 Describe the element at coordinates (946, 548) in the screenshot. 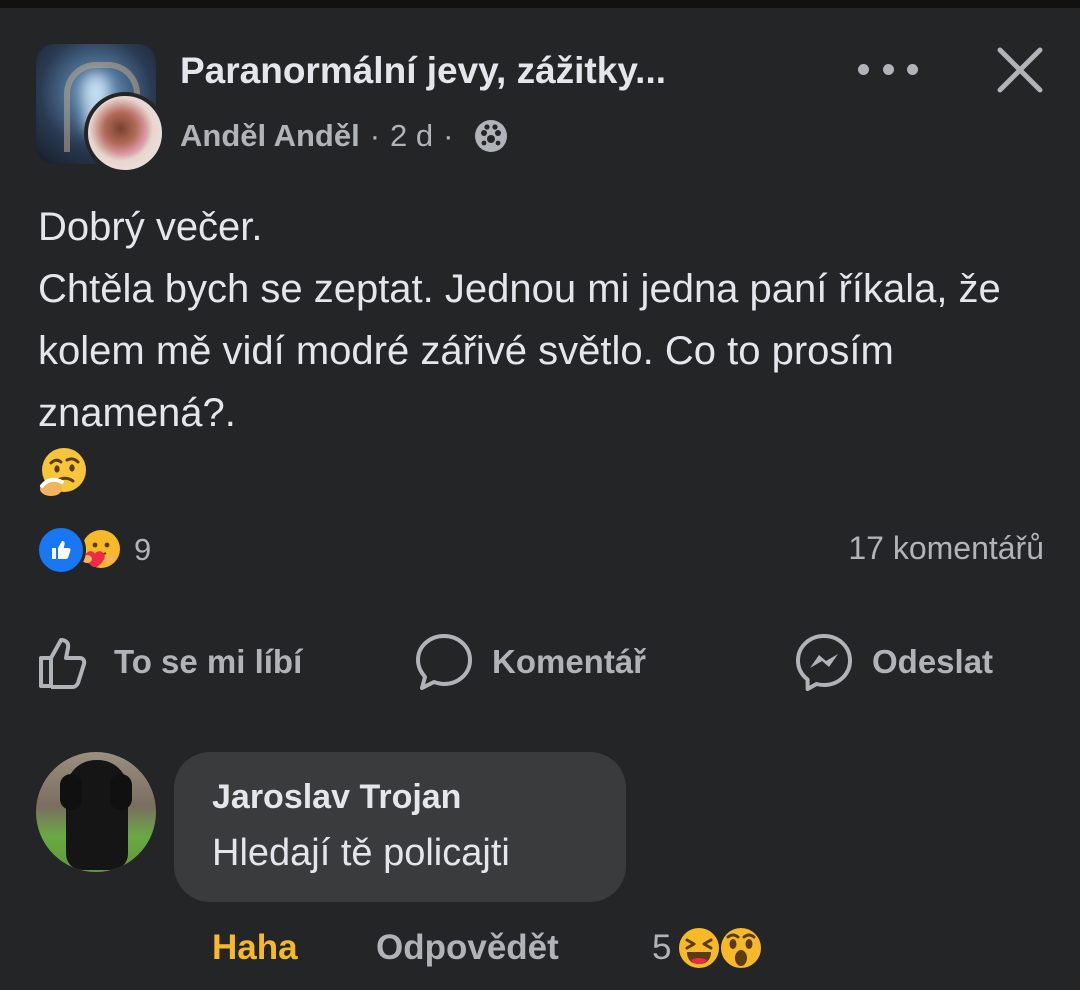

I see `comment-count: 17 komentářů` at that location.